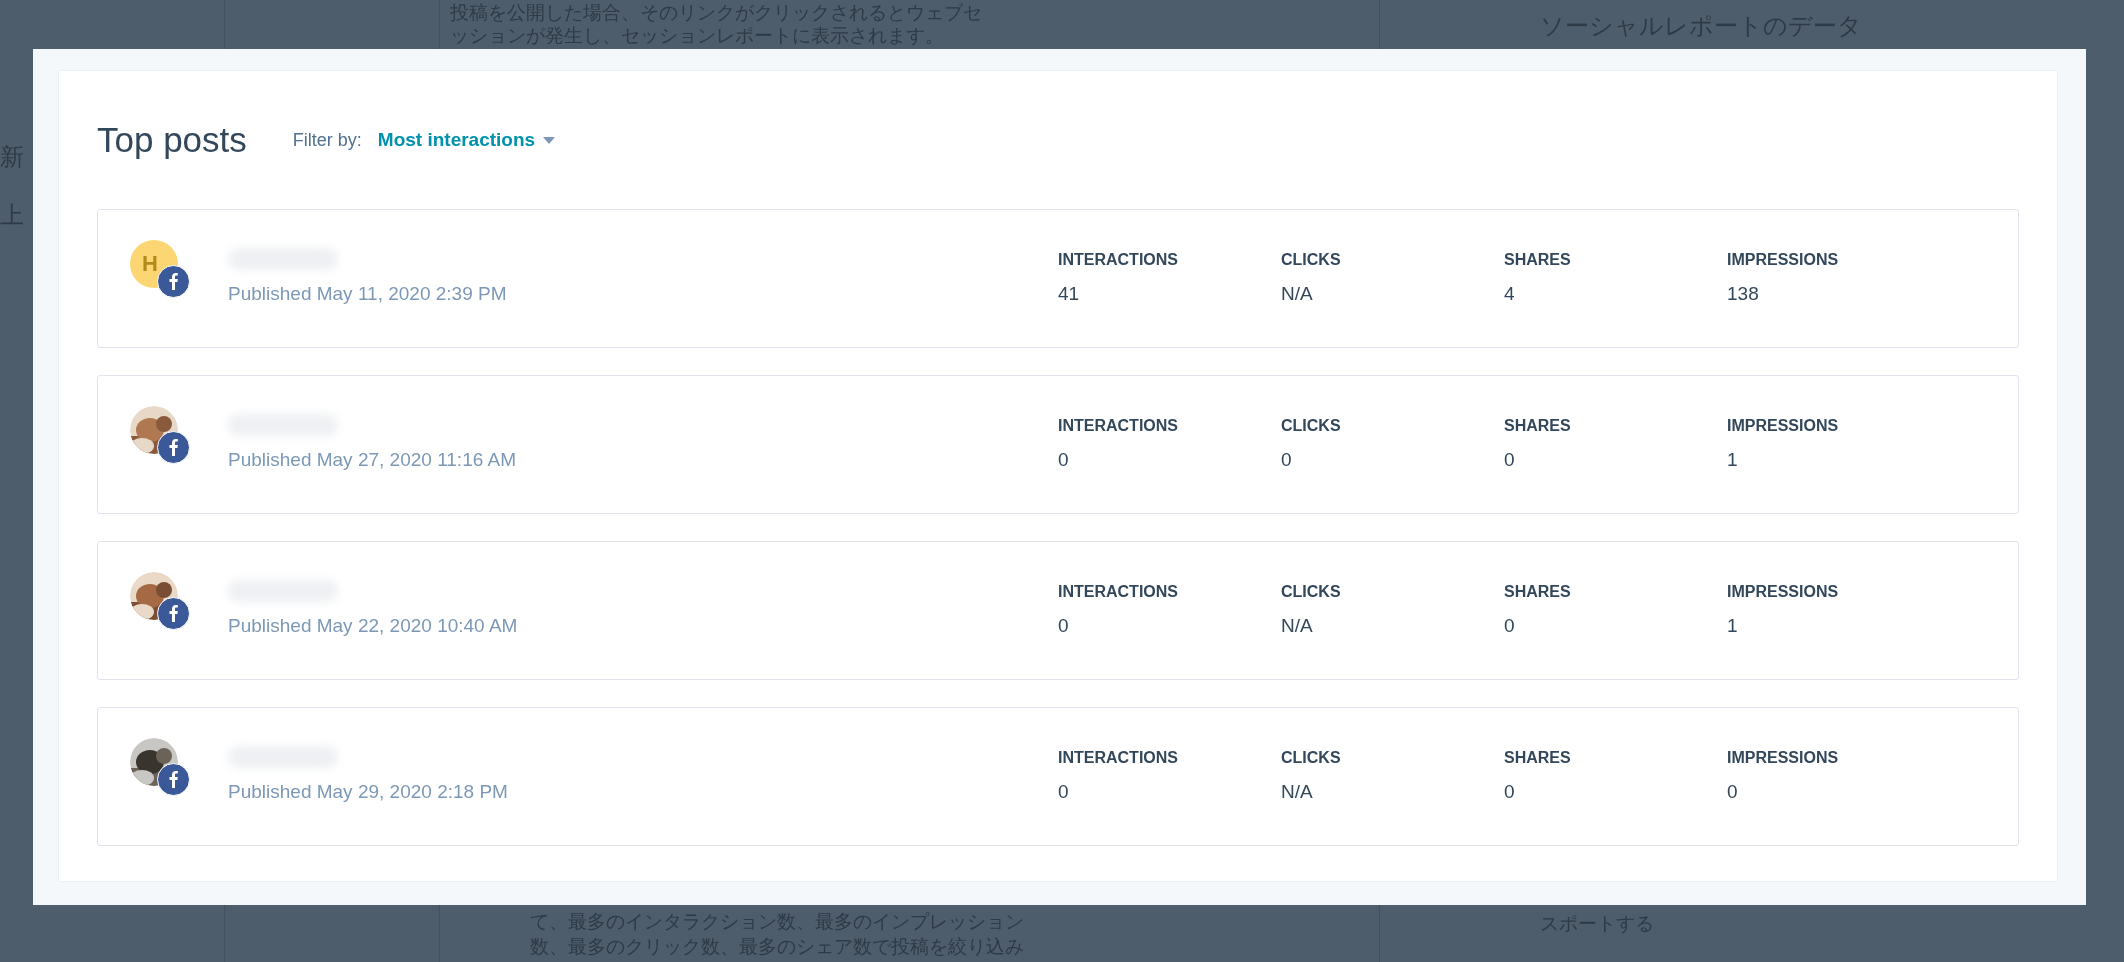  What do you see at coordinates (1743, 294) in the screenshot?
I see `stat-value: 138` at bounding box center [1743, 294].